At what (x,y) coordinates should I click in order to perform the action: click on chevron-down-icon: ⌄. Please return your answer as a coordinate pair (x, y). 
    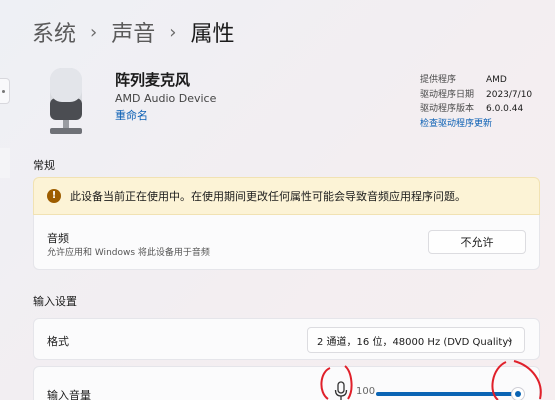
    Looking at the image, I should click on (509, 339).